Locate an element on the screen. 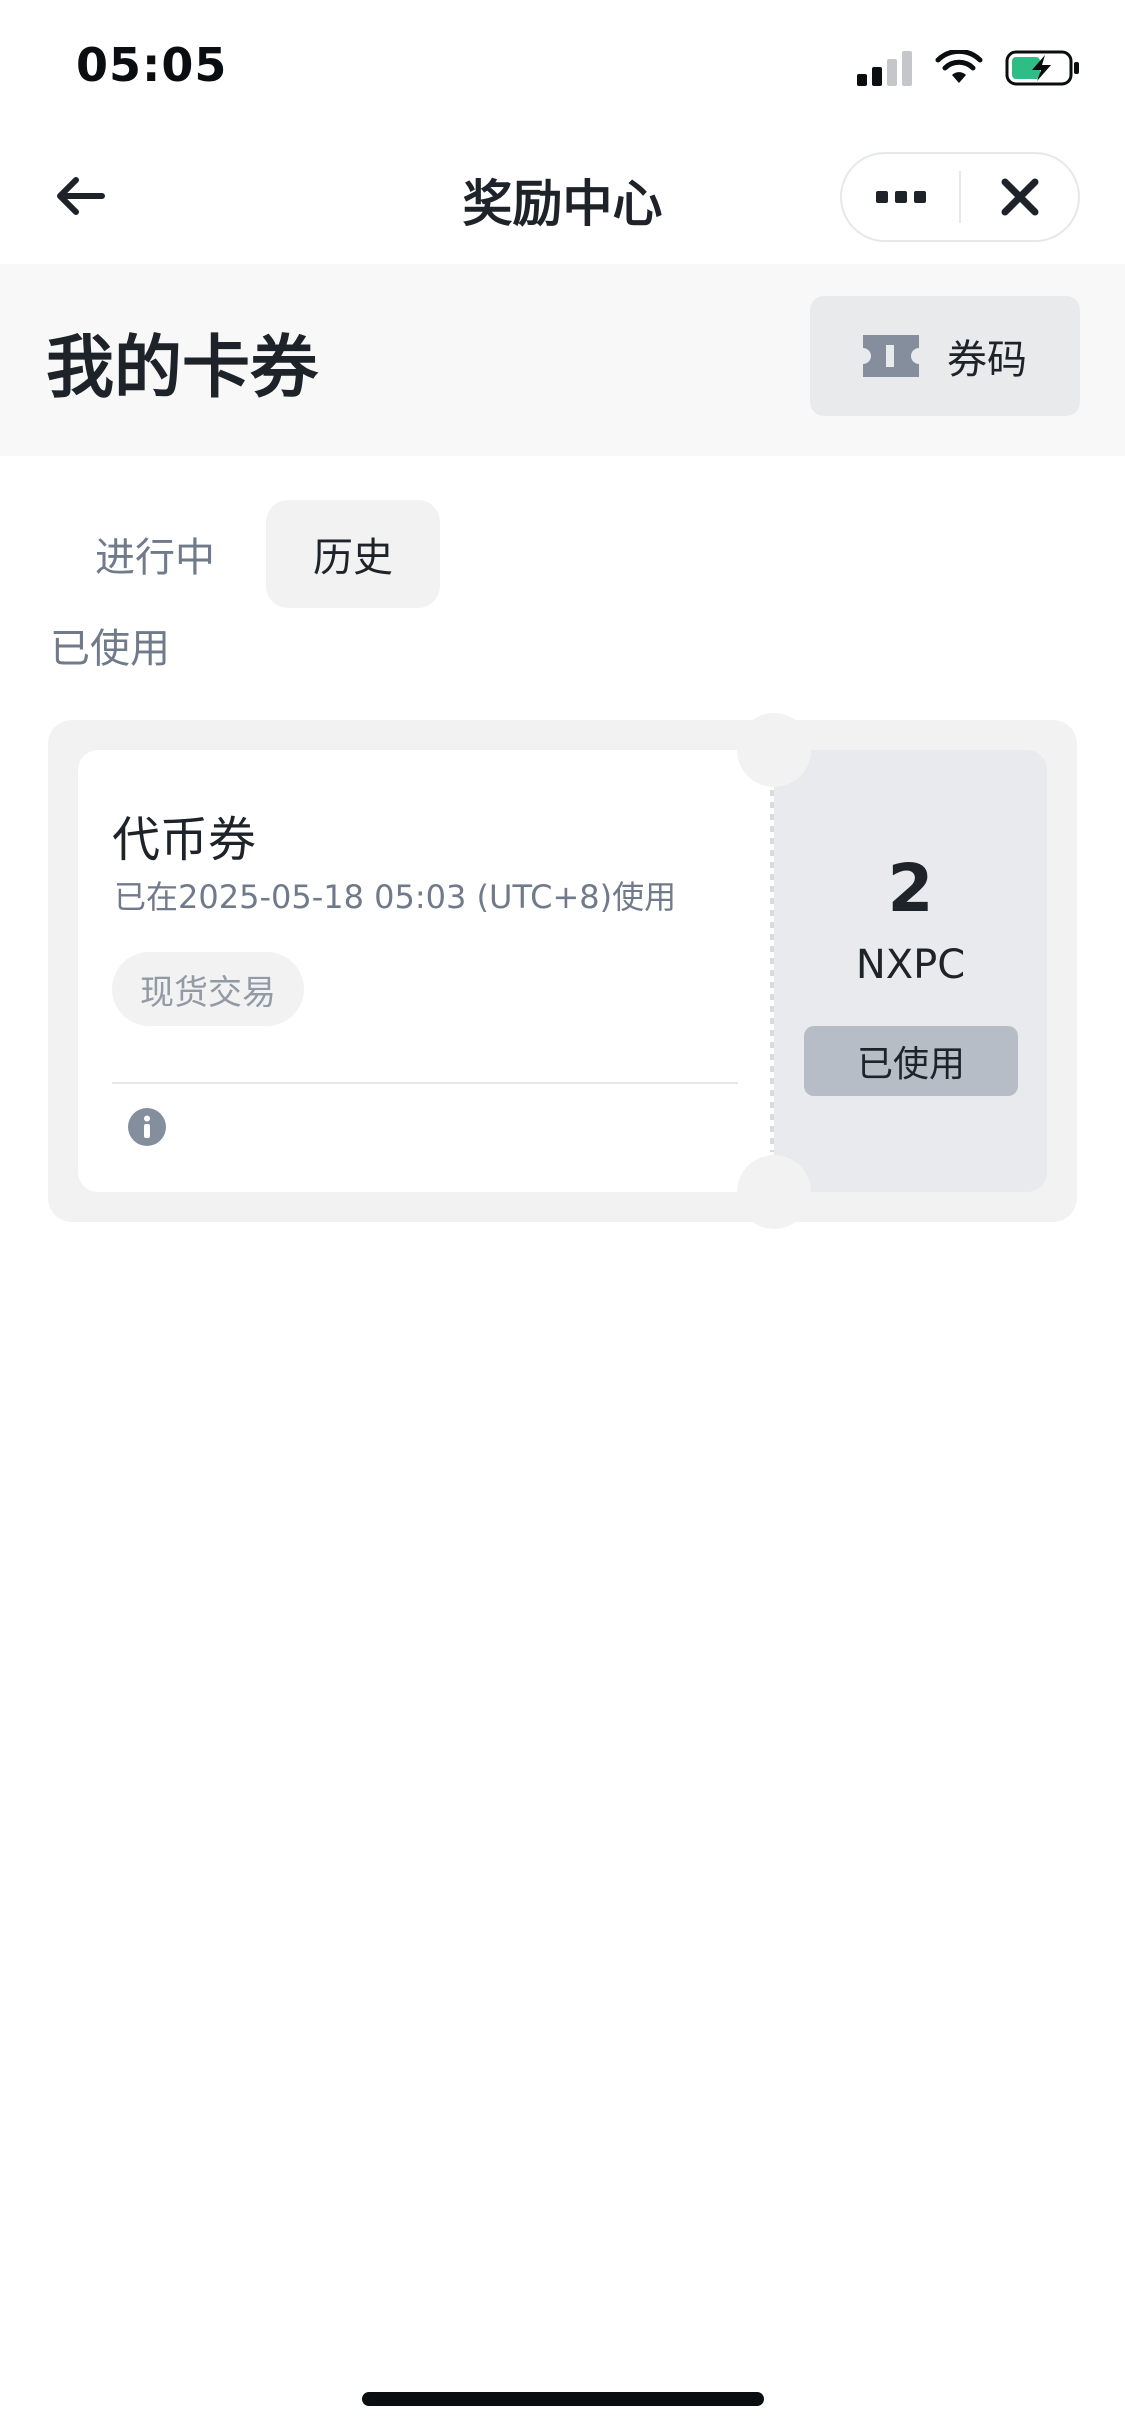 The image size is (1125, 2436). more-button is located at coordinates (900, 197).